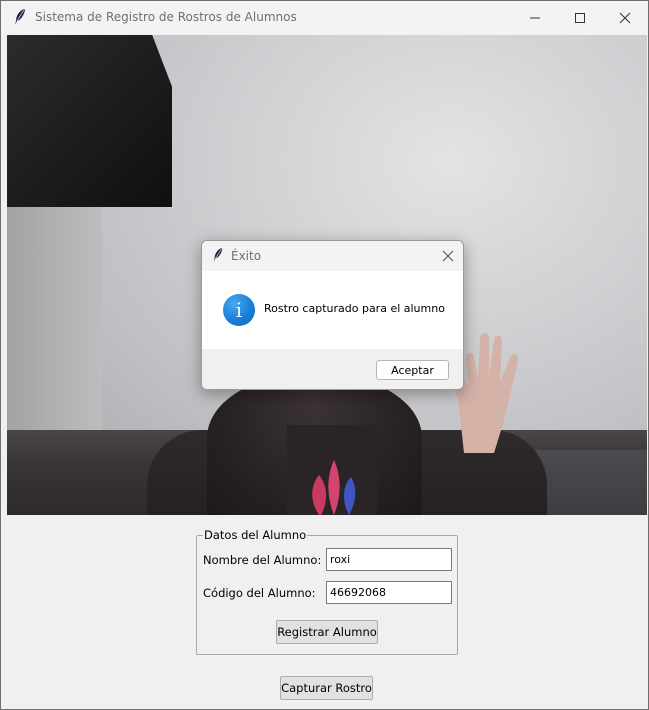  Describe the element at coordinates (389, 559) in the screenshot. I see `student-name-input` at that location.